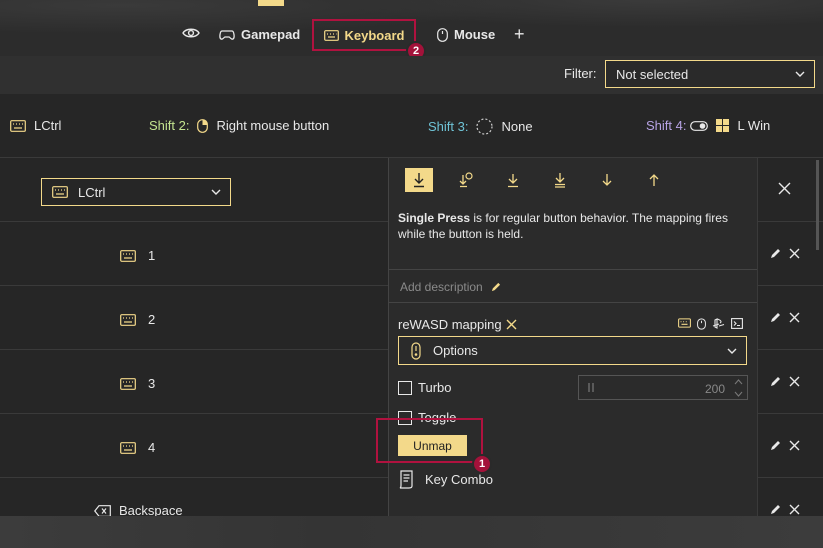 This screenshot has width=823, height=548. What do you see at coordinates (152, 447) in the screenshot?
I see `list-item-label: 4` at bounding box center [152, 447].